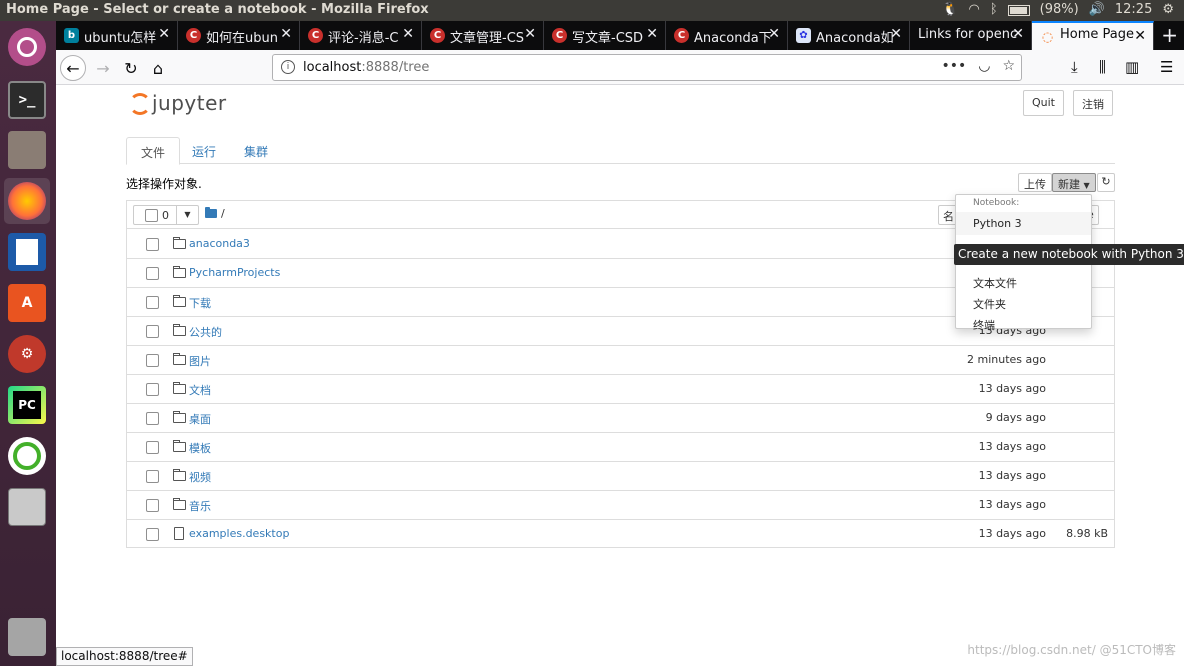  What do you see at coordinates (620, 389) in the screenshot?
I see `table-row: 文档 13 days ago` at bounding box center [620, 389].